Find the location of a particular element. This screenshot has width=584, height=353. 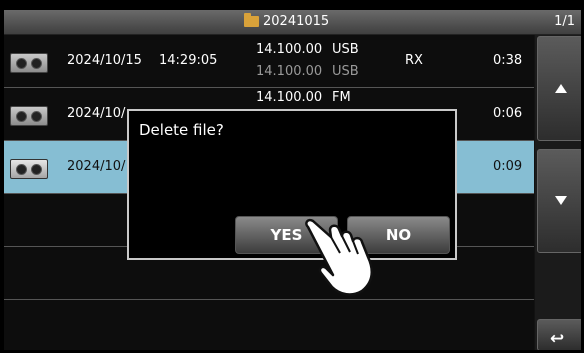

file-frequency-secondary: 14.100.00 is located at coordinates (289, 71).